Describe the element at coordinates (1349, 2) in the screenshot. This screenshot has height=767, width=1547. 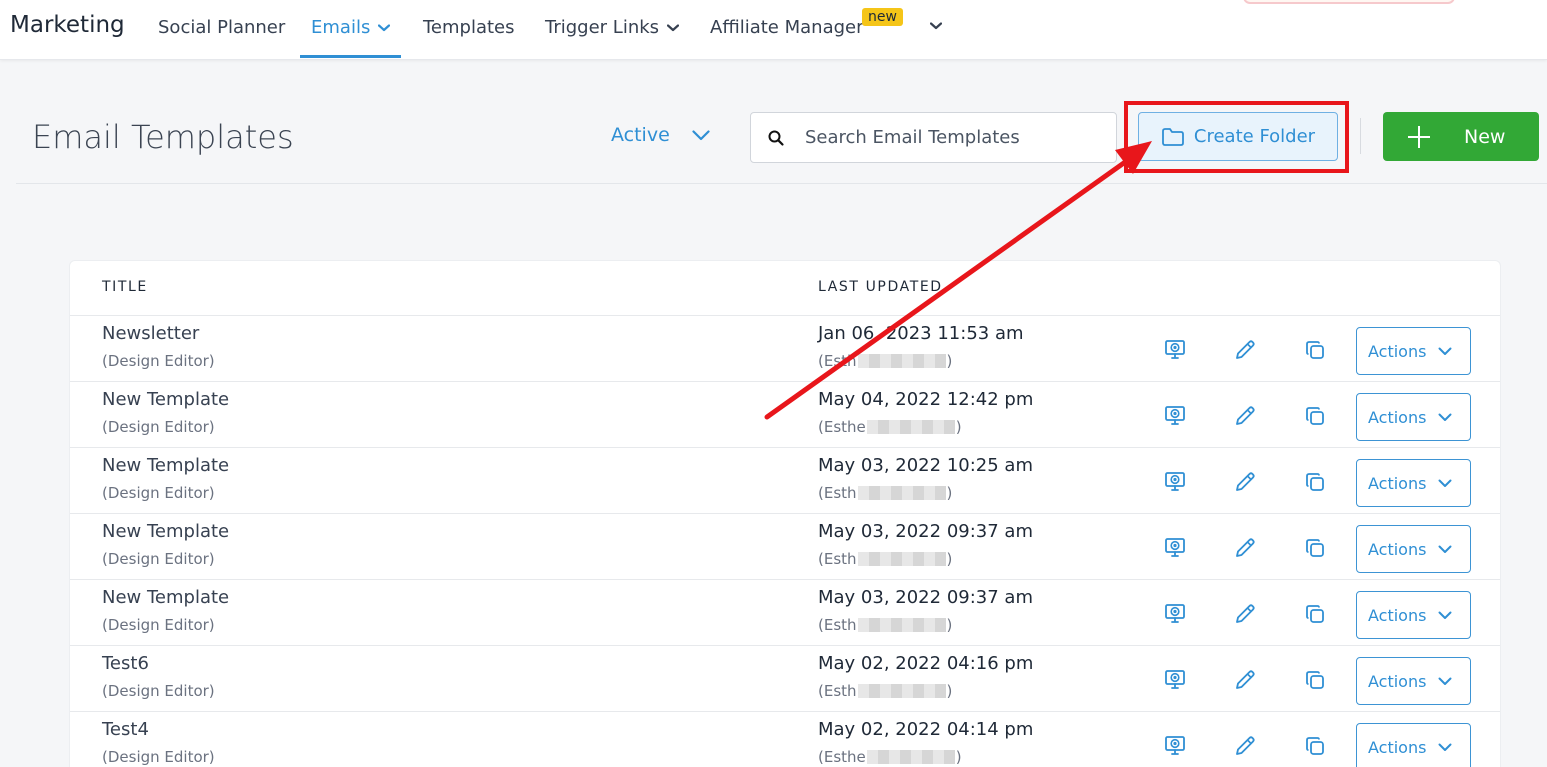
I see `top-promo-pill` at that location.